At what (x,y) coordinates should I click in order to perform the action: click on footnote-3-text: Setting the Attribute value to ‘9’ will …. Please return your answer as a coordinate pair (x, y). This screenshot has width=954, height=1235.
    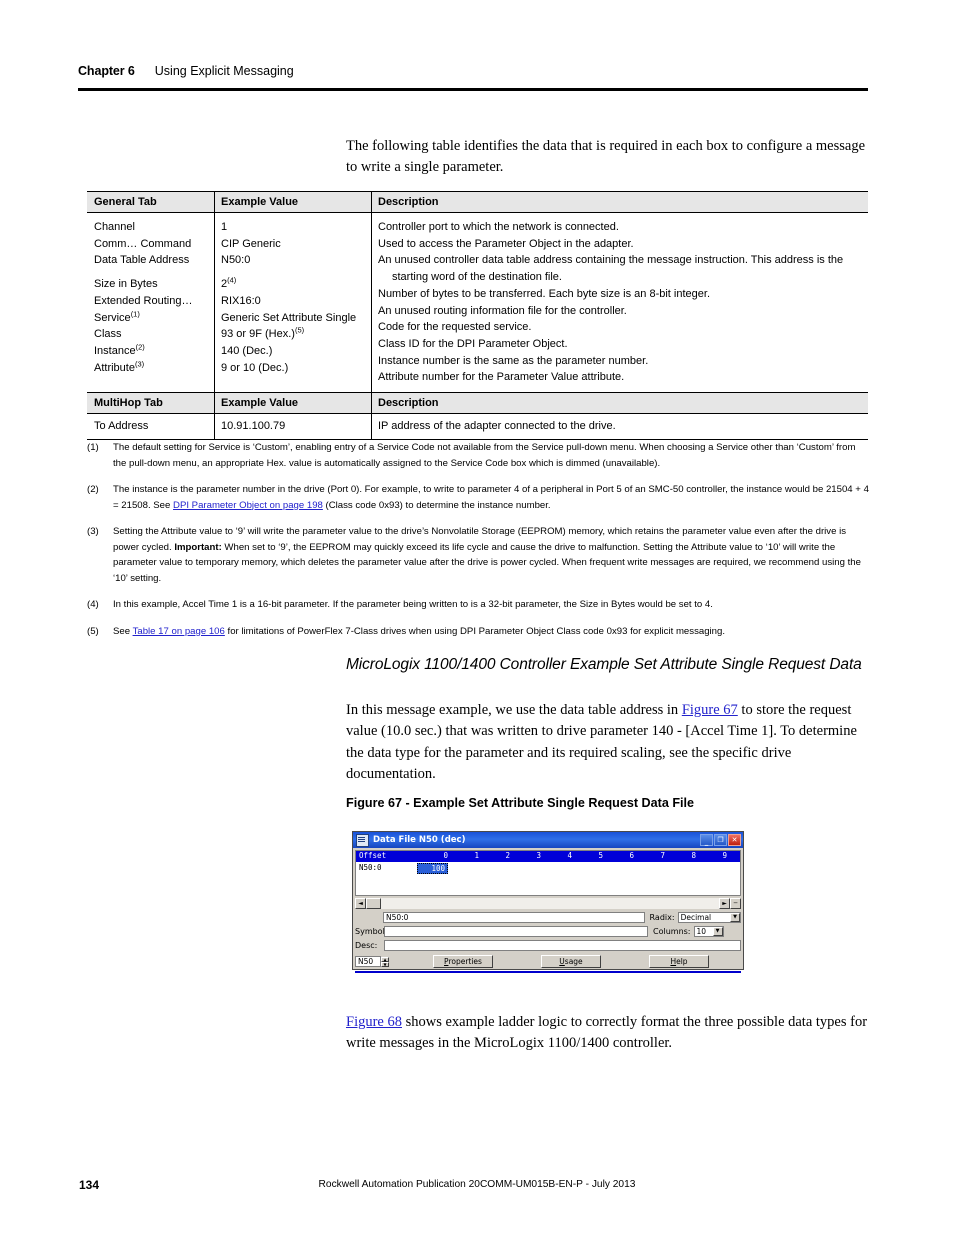
    Looking at the image, I should click on (492, 555).